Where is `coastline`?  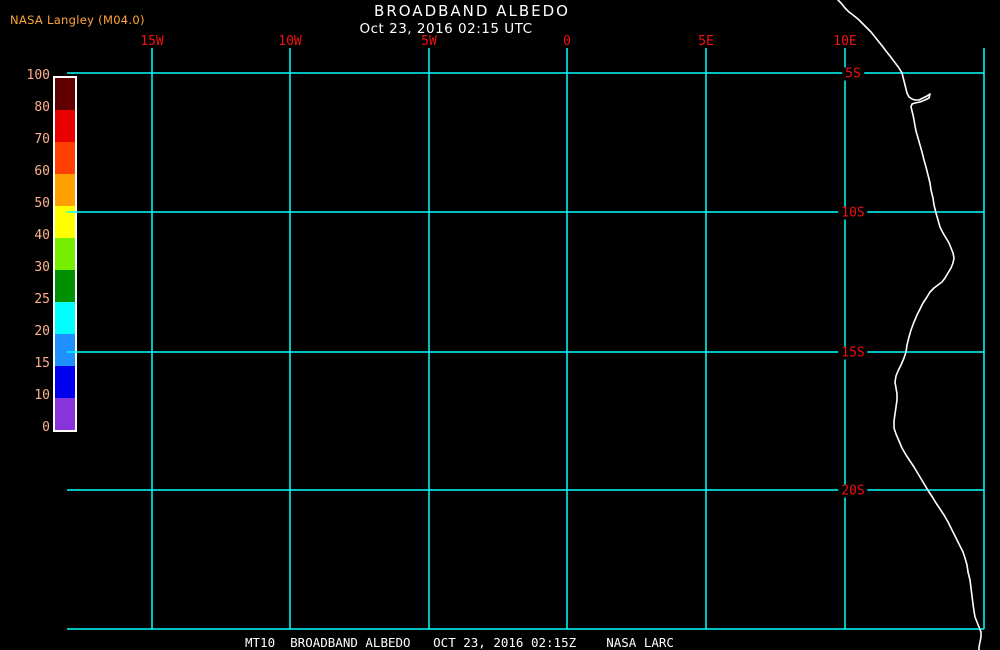 coastline is located at coordinates (909, 325).